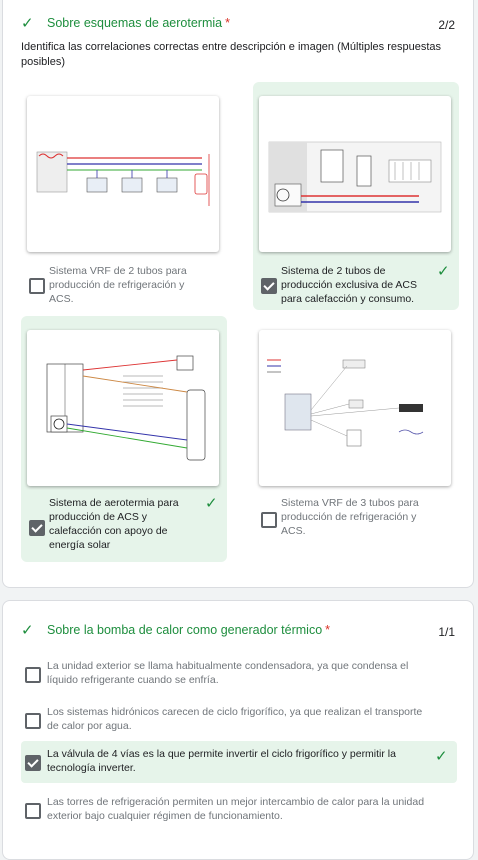 This screenshot has height=860, width=478. I want to click on question-score: 1/1, so click(446, 632).